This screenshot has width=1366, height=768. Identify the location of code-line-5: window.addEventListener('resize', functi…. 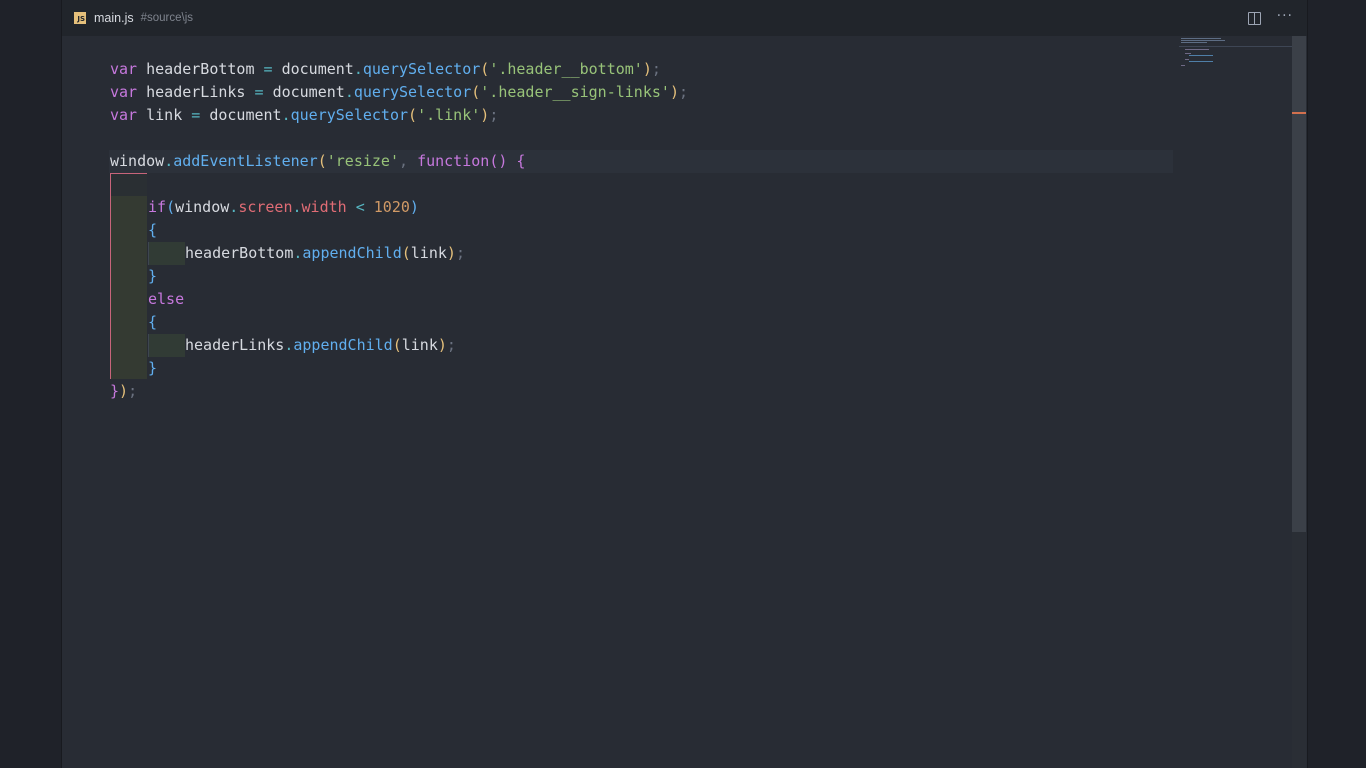
(318, 161).